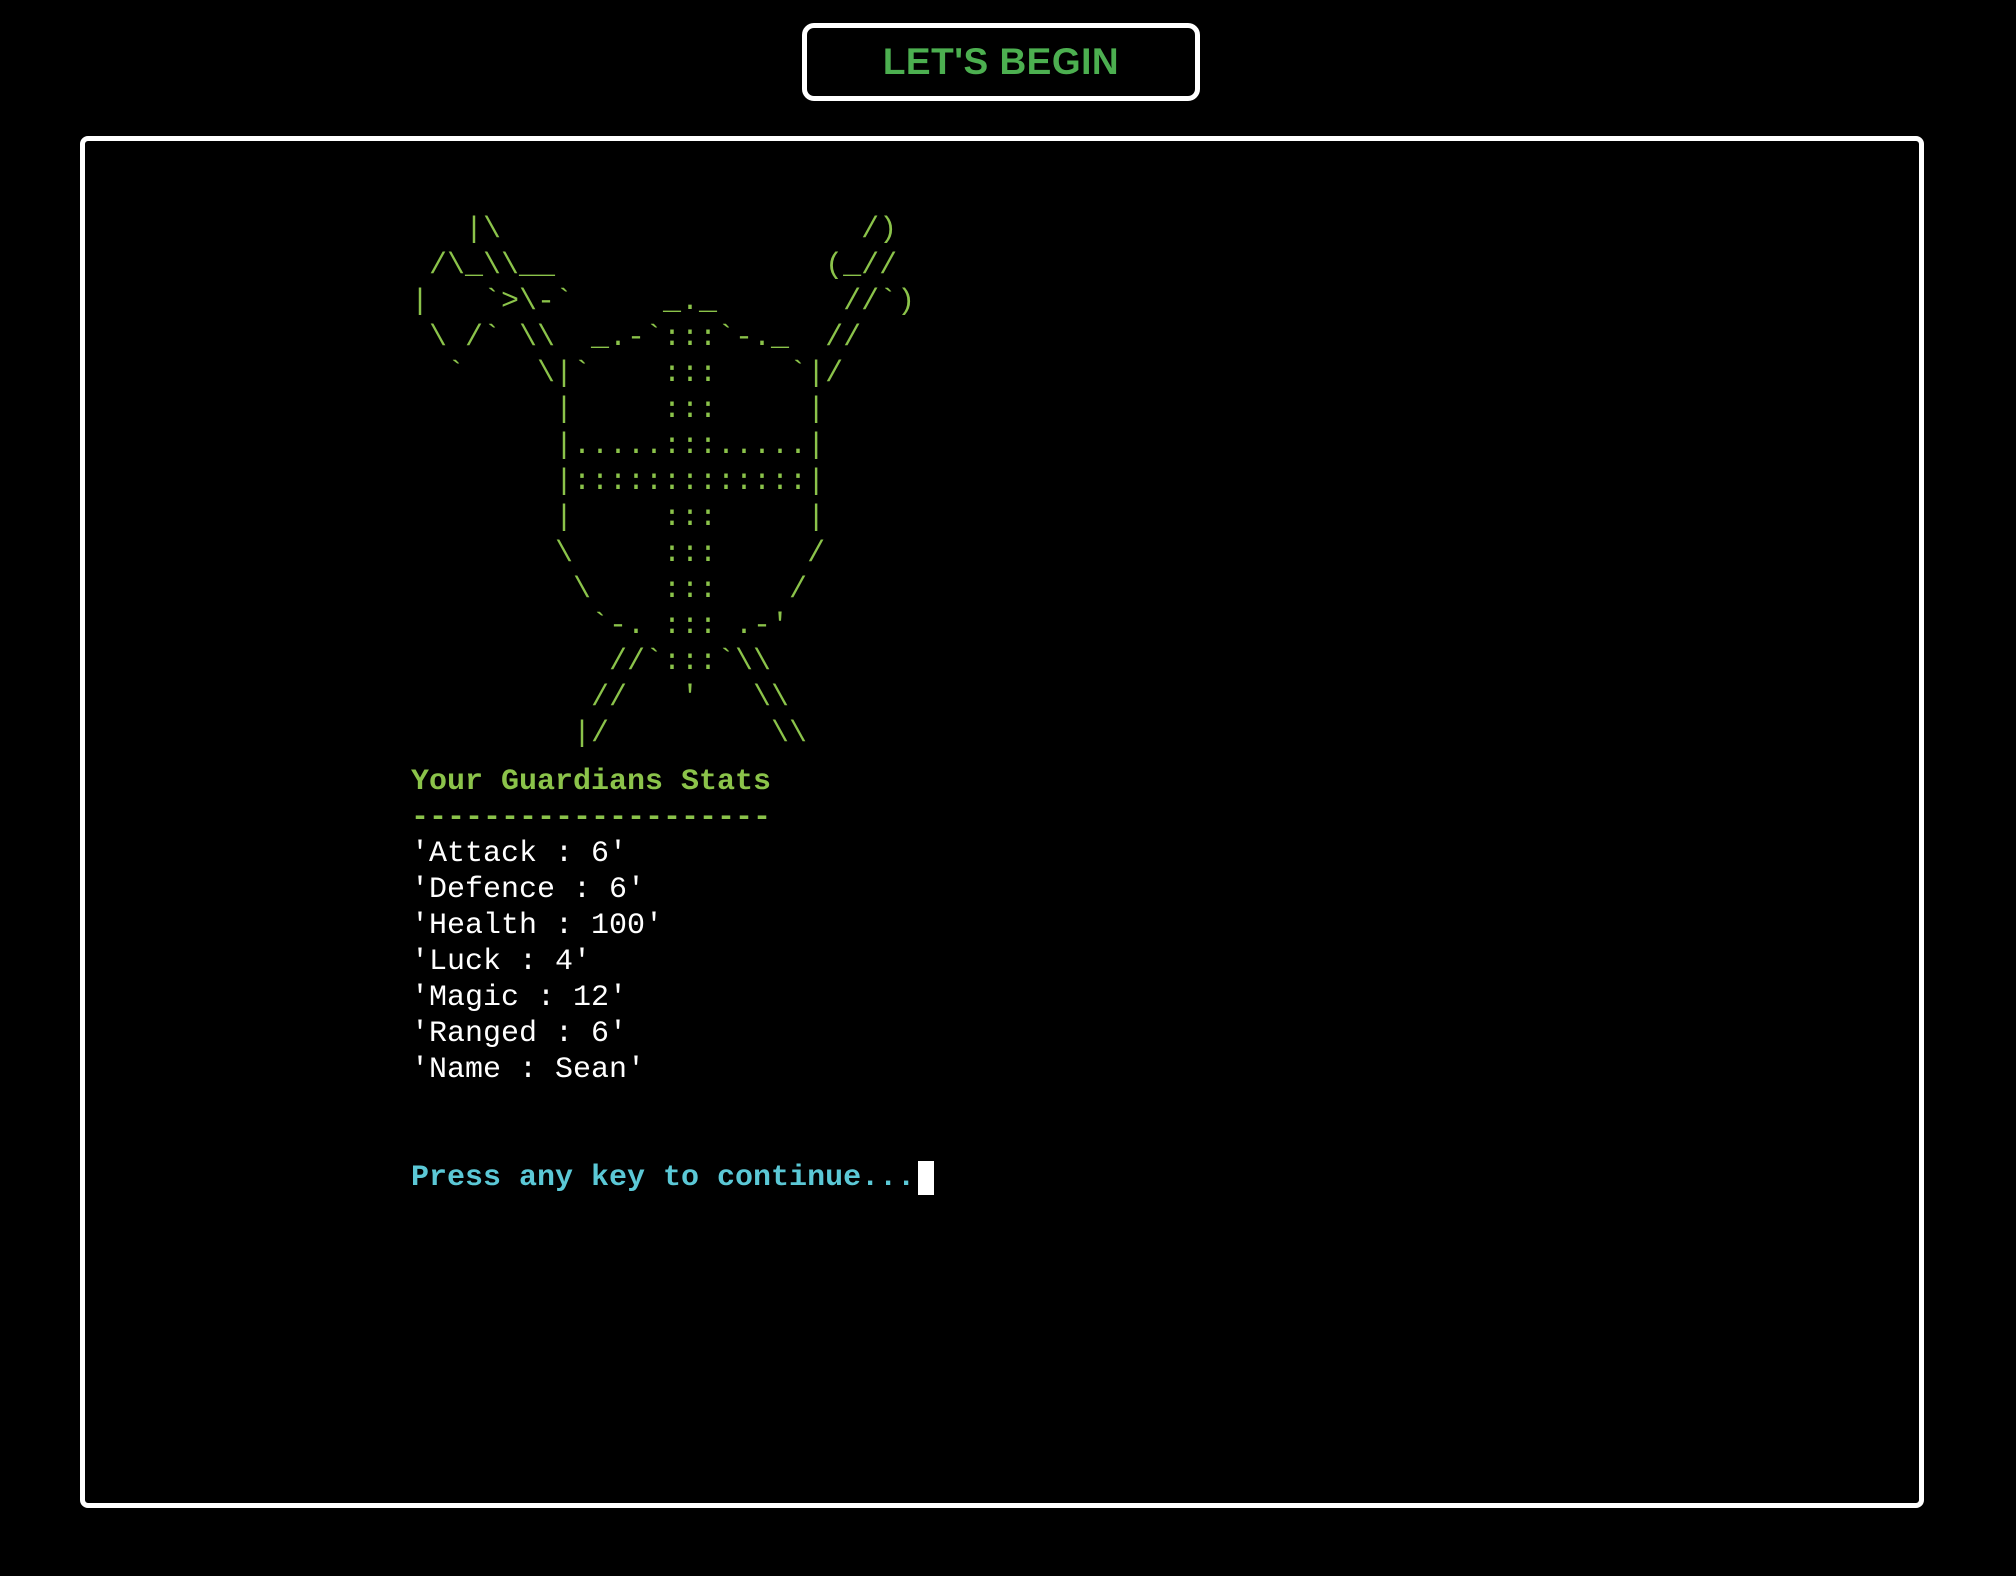 This screenshot has height=1576, width=2016. Describe the element at coordinates (519, 1034) in the screenshot. I see `stat-ranged: 'Ranged : 6'` at that location.